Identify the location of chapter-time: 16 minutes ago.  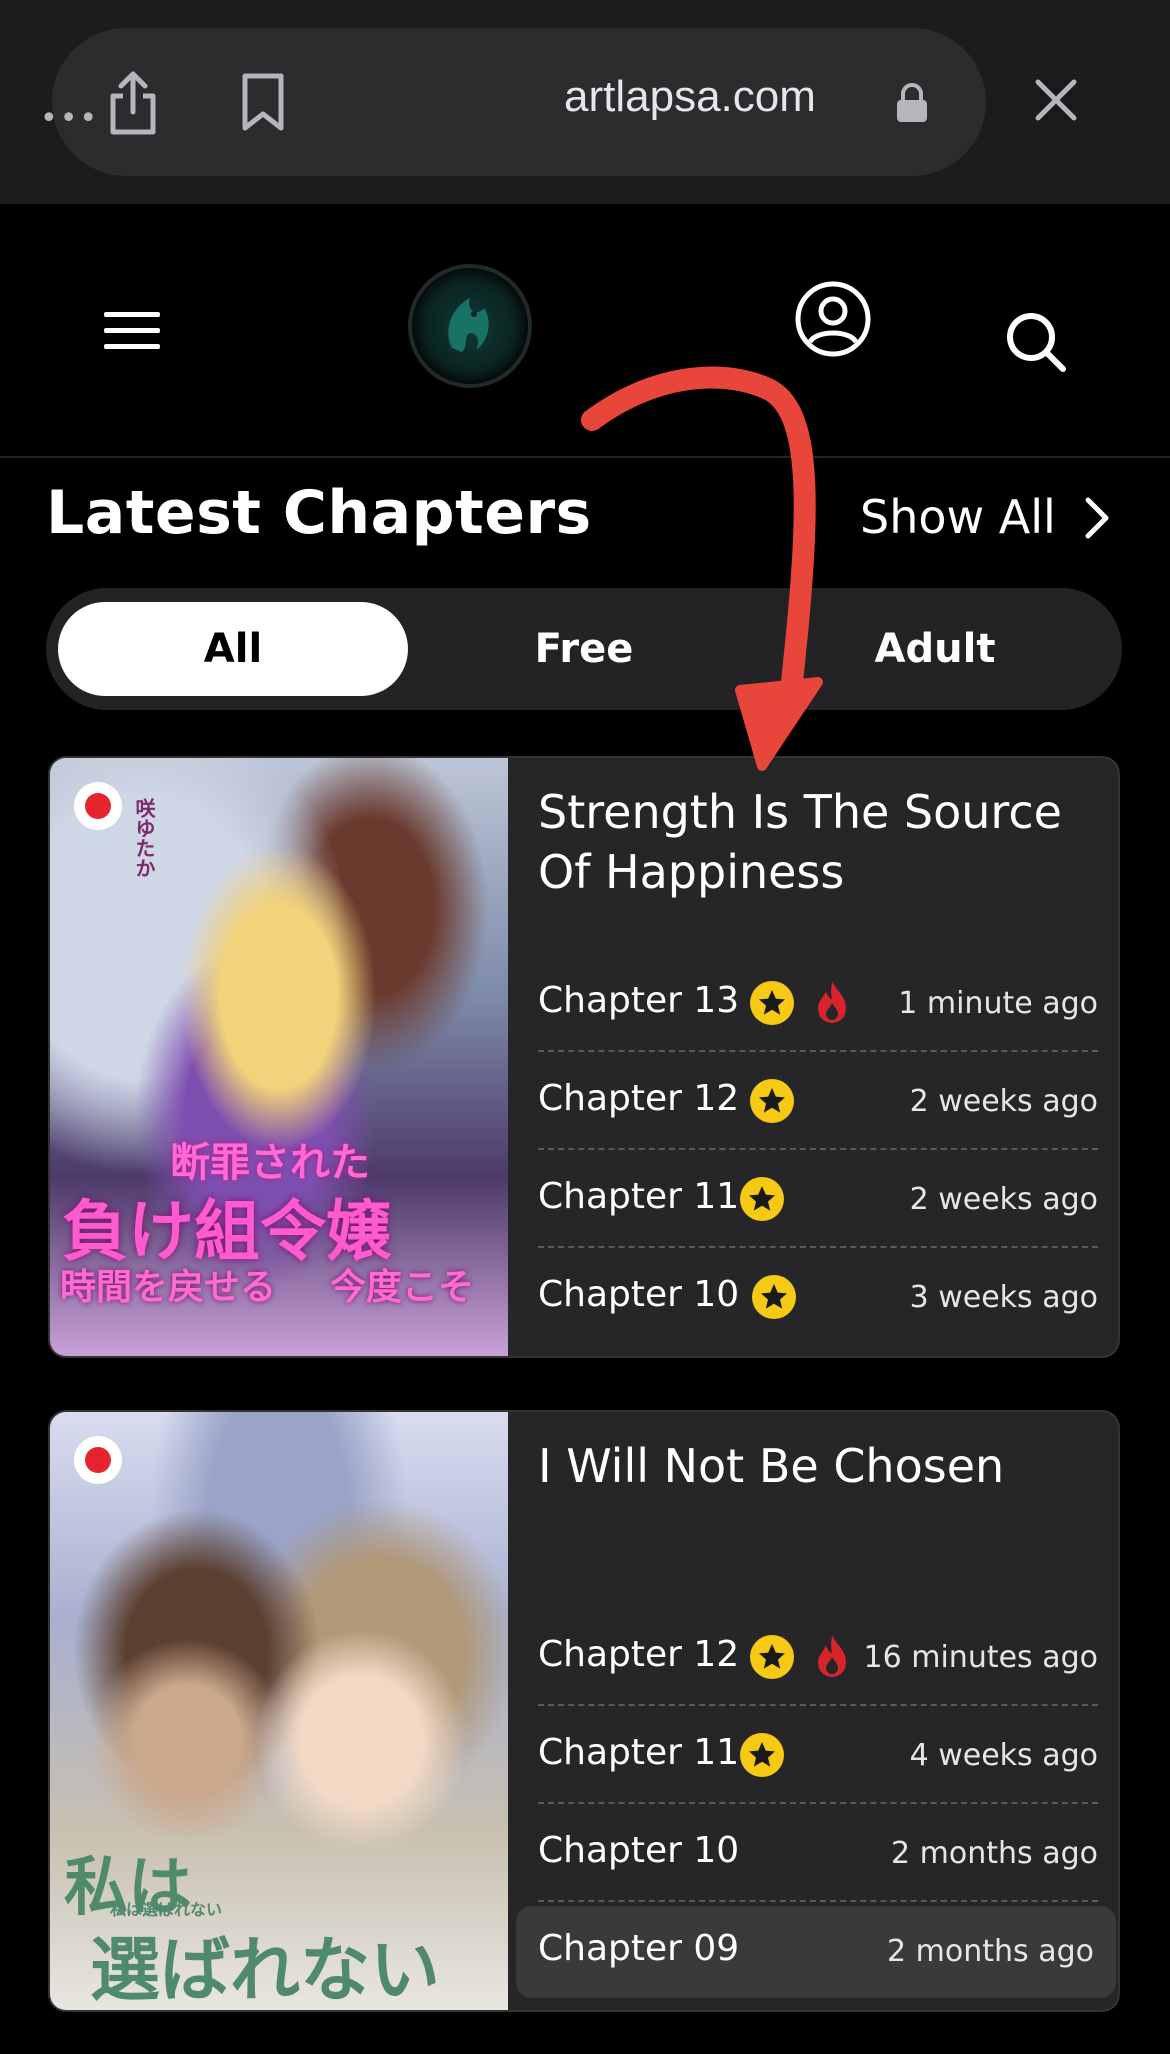
(980, 1657).